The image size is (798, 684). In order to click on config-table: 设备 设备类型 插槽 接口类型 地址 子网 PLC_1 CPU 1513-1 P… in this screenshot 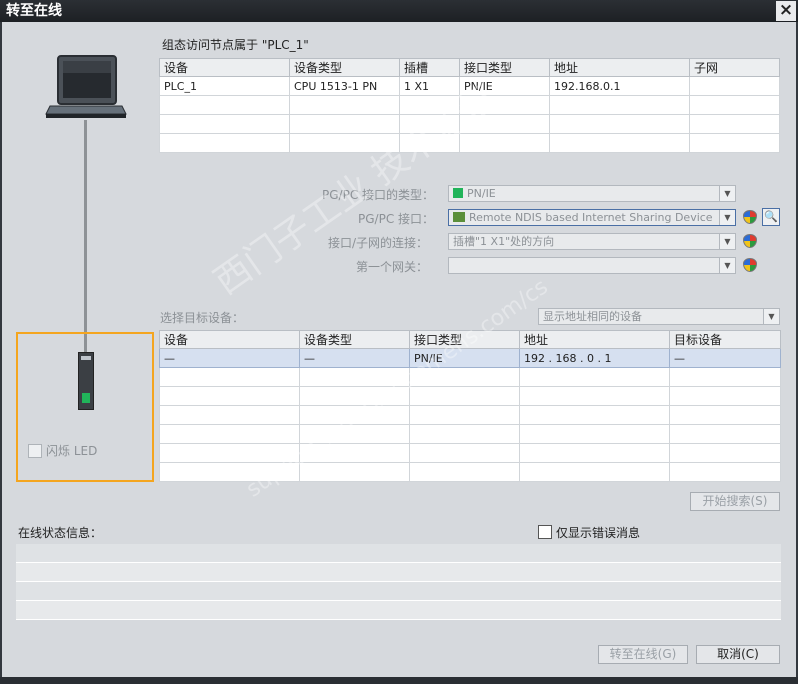, I will do `click(469, 105)`.